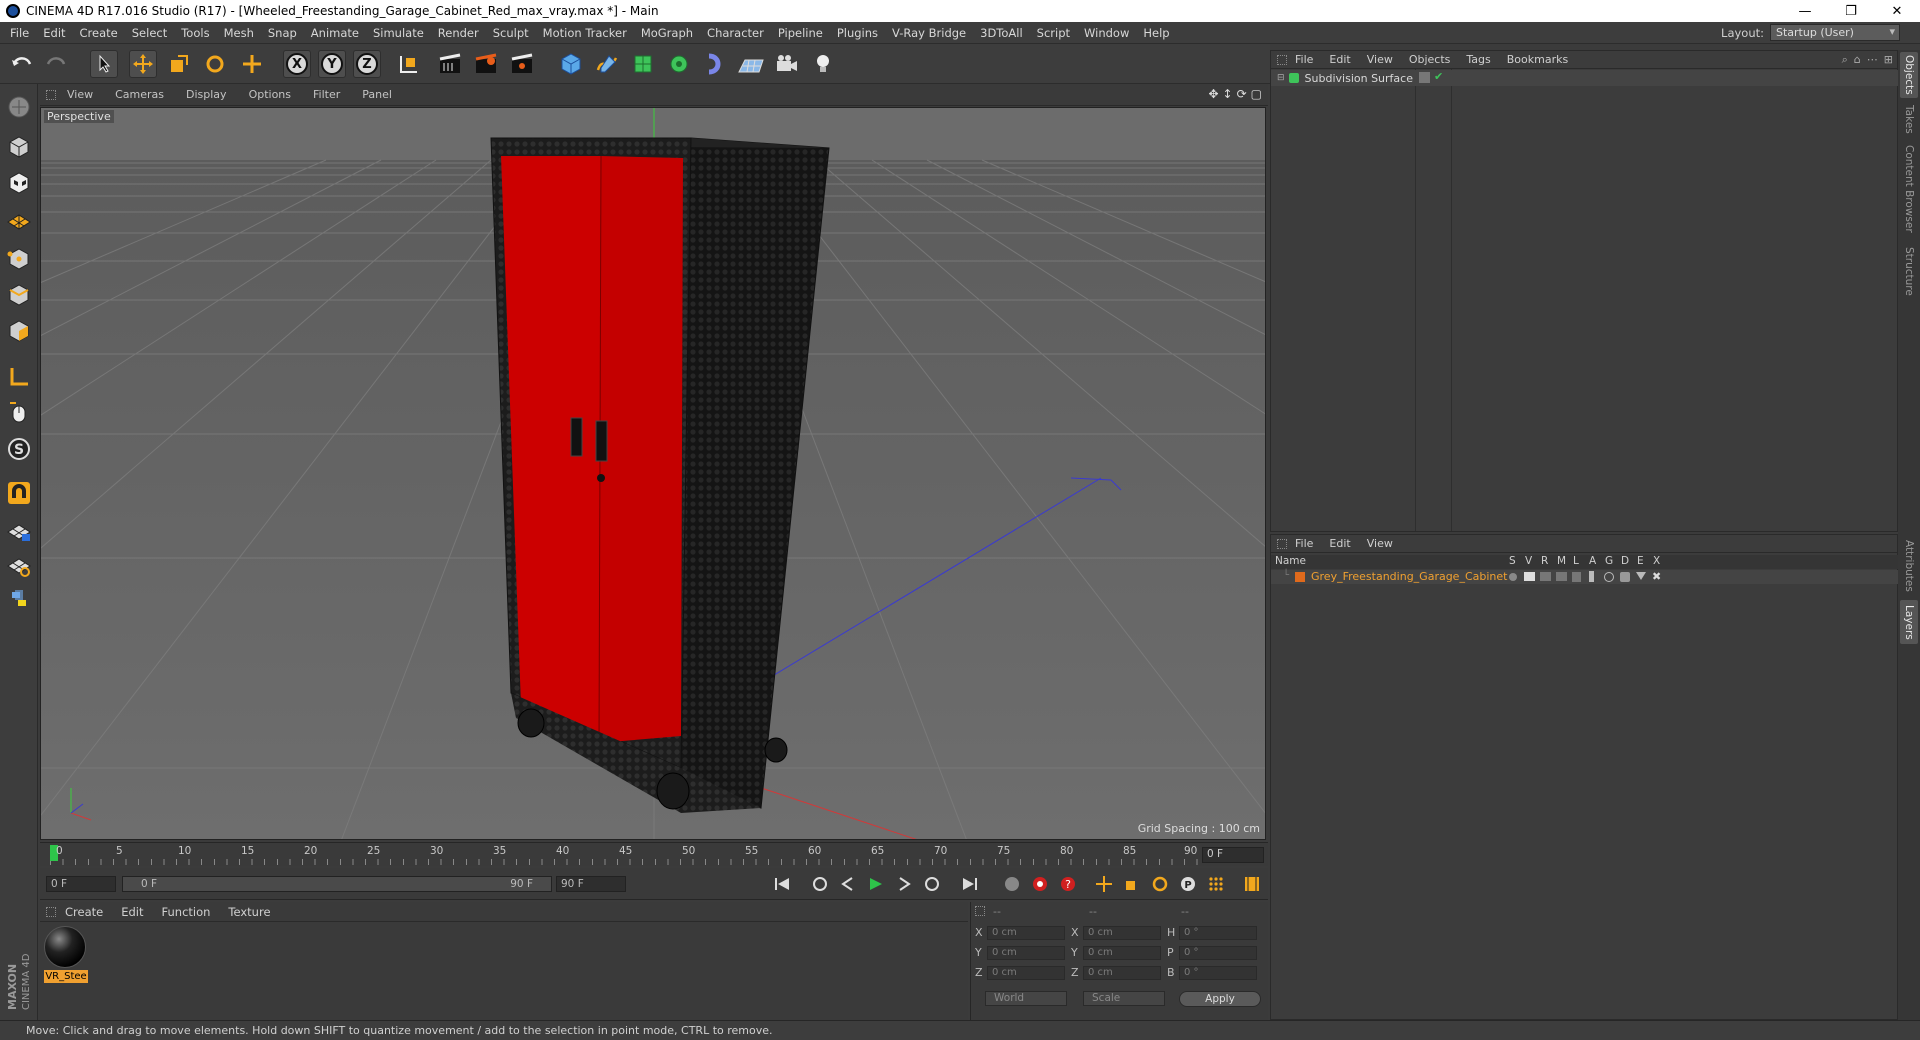 The height and width of the screenshot is (1040, 1920). What do you see at coordinates (149, 33) in the screenshot?
I see `menu-select: Select` at bounding box center [149, 33].